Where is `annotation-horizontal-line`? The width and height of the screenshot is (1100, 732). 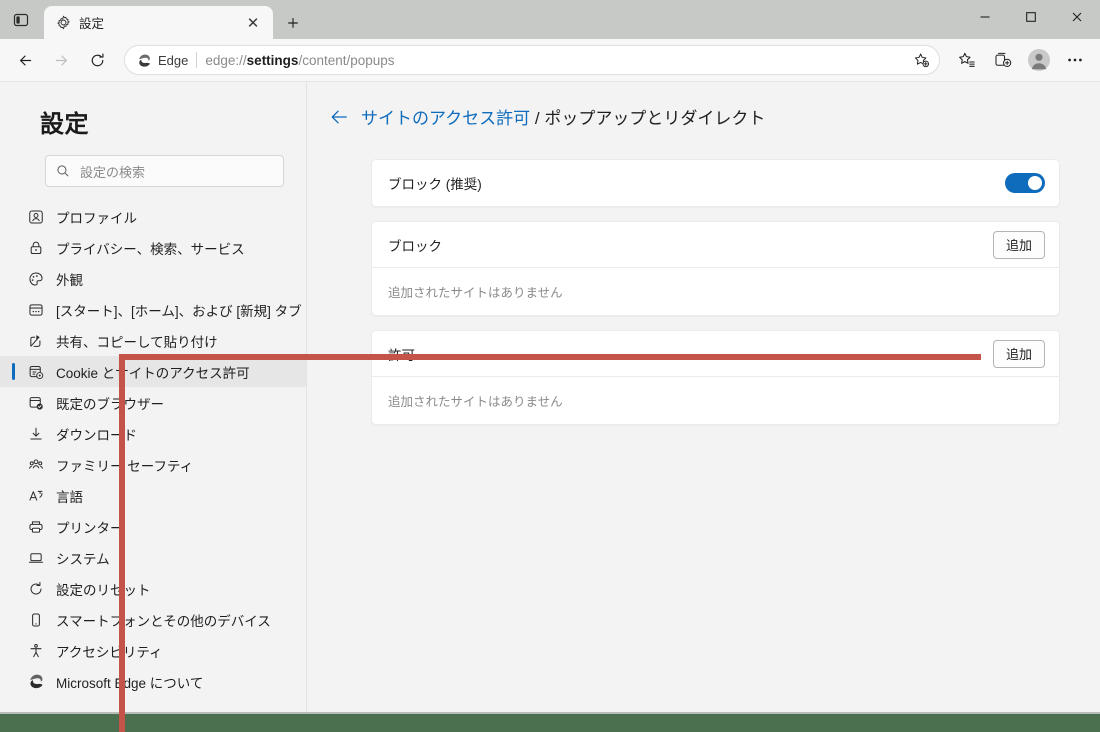 annotation-horizontal-line is located at coordinates (550, 357).